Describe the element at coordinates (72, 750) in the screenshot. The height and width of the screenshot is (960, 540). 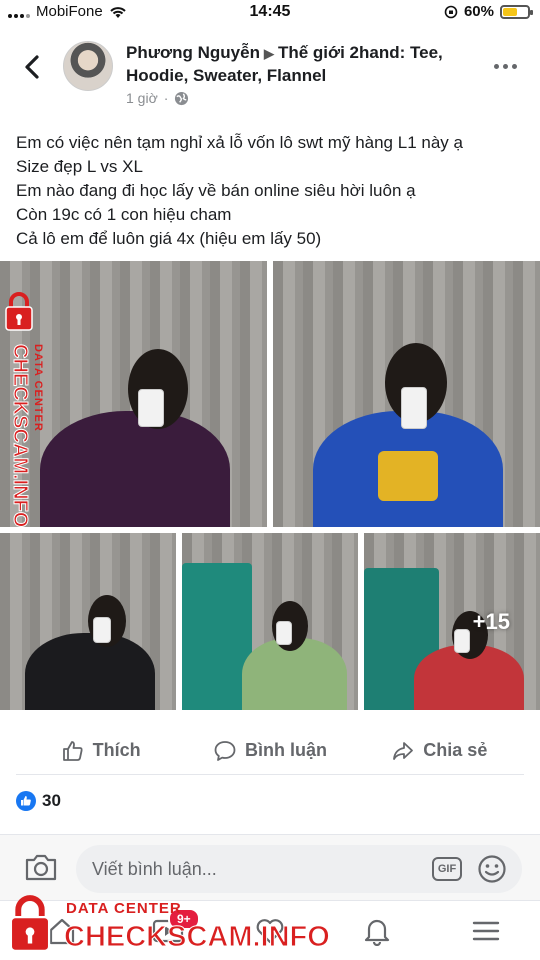
I see `thumbs-up-icon` at that location.